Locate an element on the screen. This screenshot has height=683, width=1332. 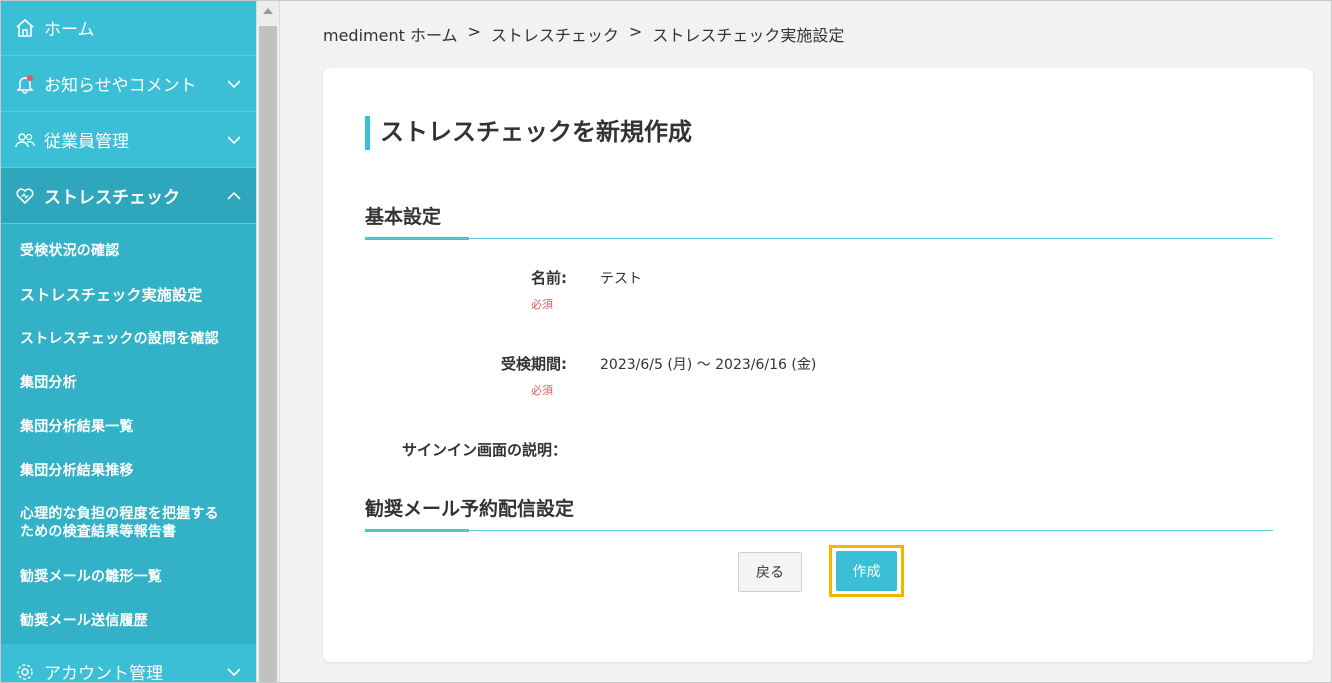
heart-icon is located at coordinates (25, 196).